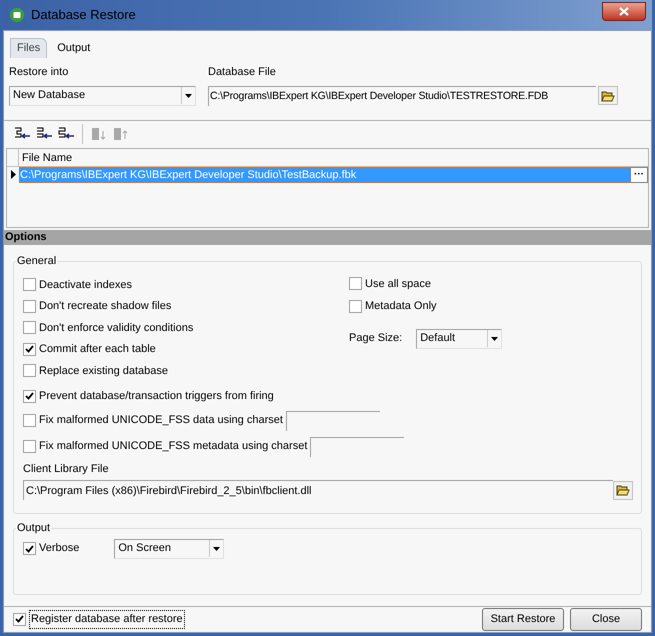 The height and width of the screenshot is (636, 655). Describe the element at coordinates (161, 420) in the screenshot. I see `checkbox-label: Fix malformed UNICODE_FSS data using charset` at that location.